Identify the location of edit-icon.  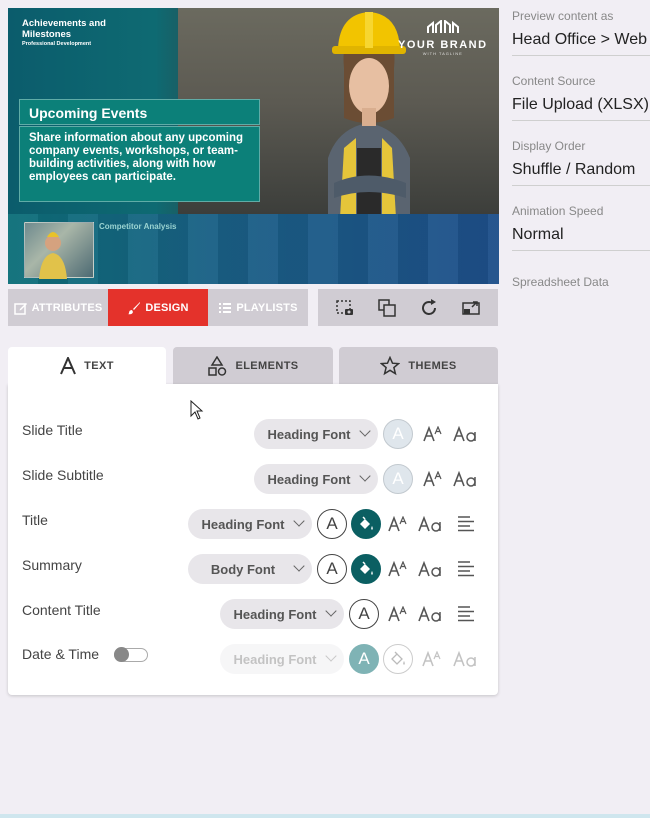
(20, 308).